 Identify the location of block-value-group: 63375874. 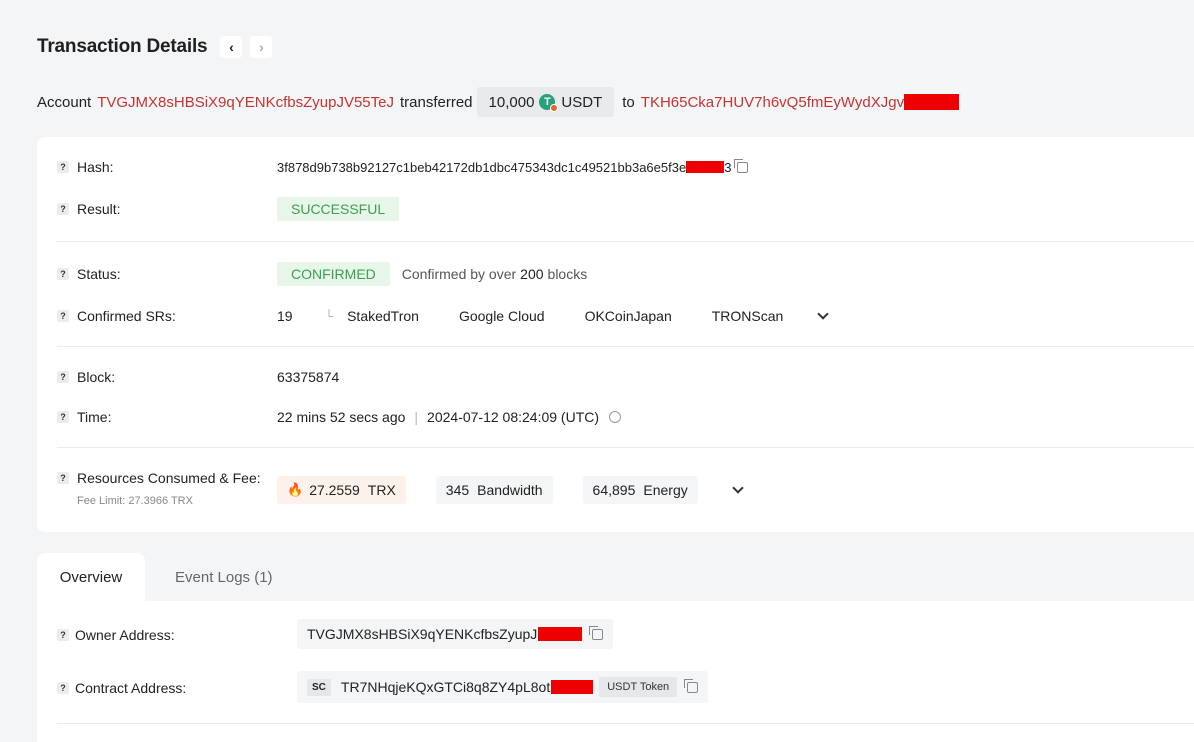
(308, 377).